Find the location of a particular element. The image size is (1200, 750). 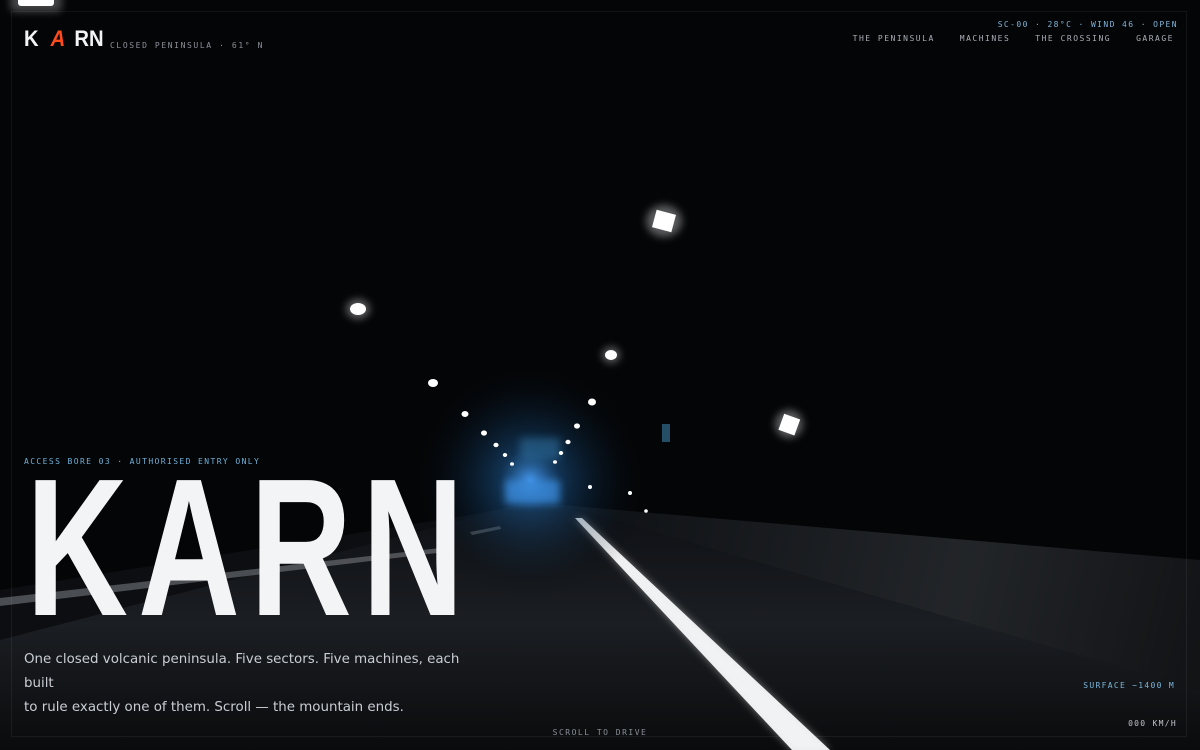

scroll-to-drive-cue: SCROLL TO DRIVE is located at coordinates (600, 732).